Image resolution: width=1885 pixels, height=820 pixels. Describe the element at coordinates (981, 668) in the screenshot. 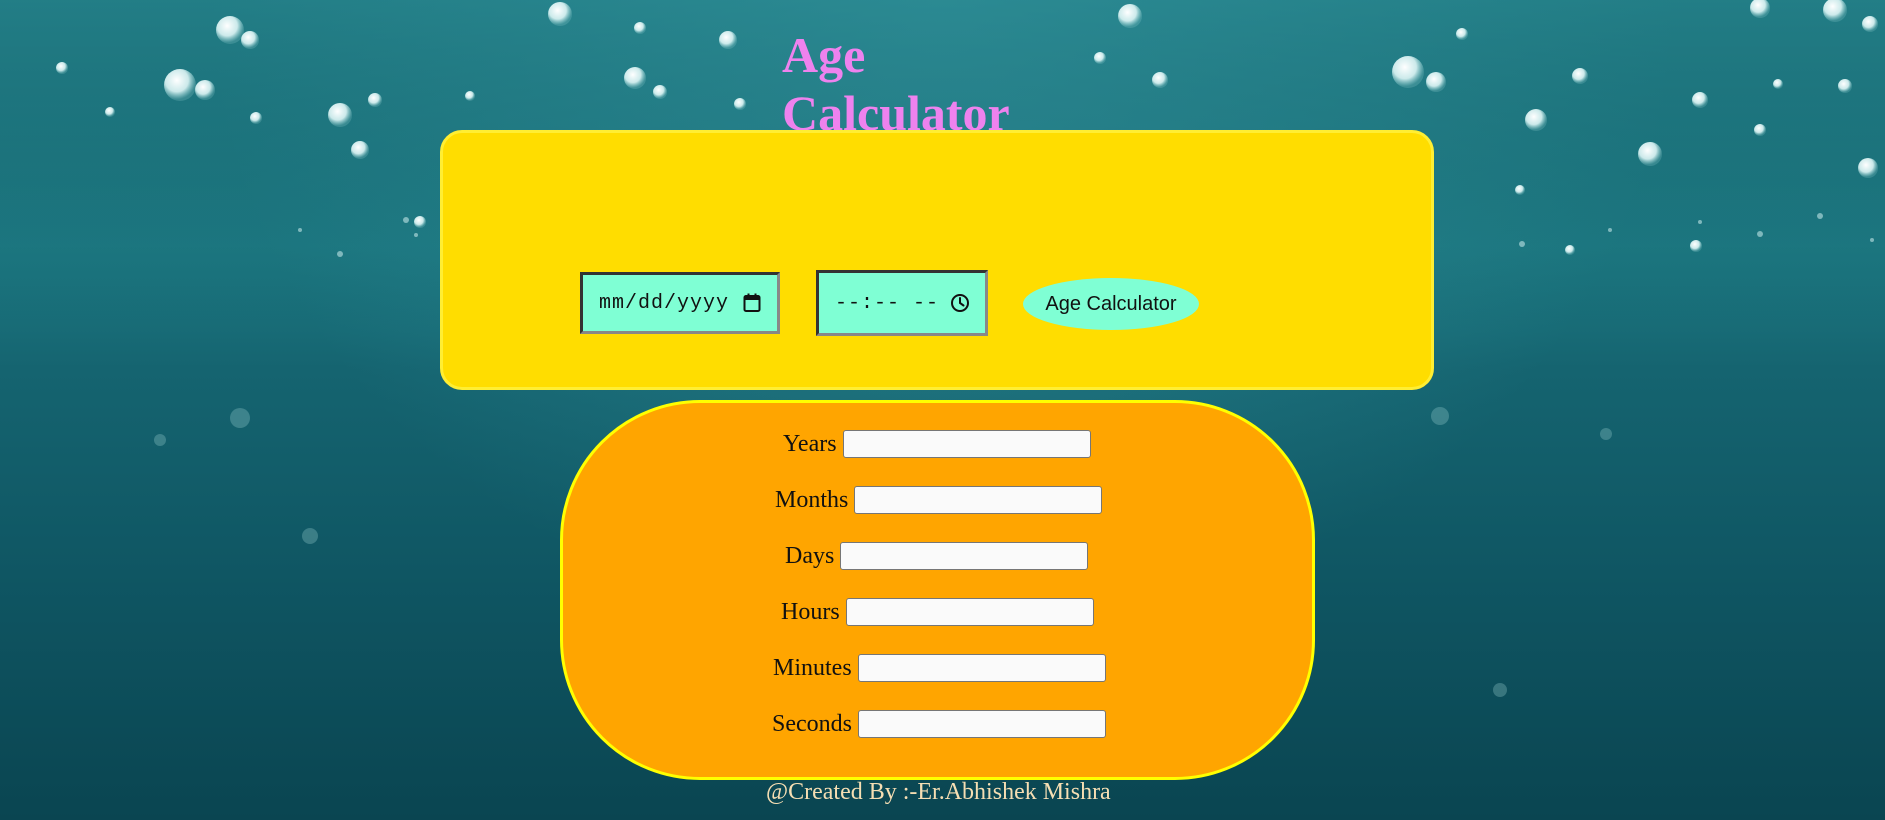

I see `minutes-field` at that location.